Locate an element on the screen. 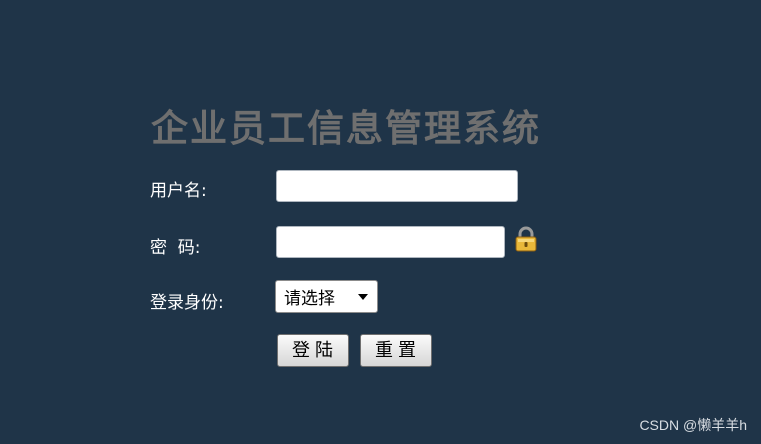  page-title: 企业员工信息管理系统 is located at coordinates (346, 128).